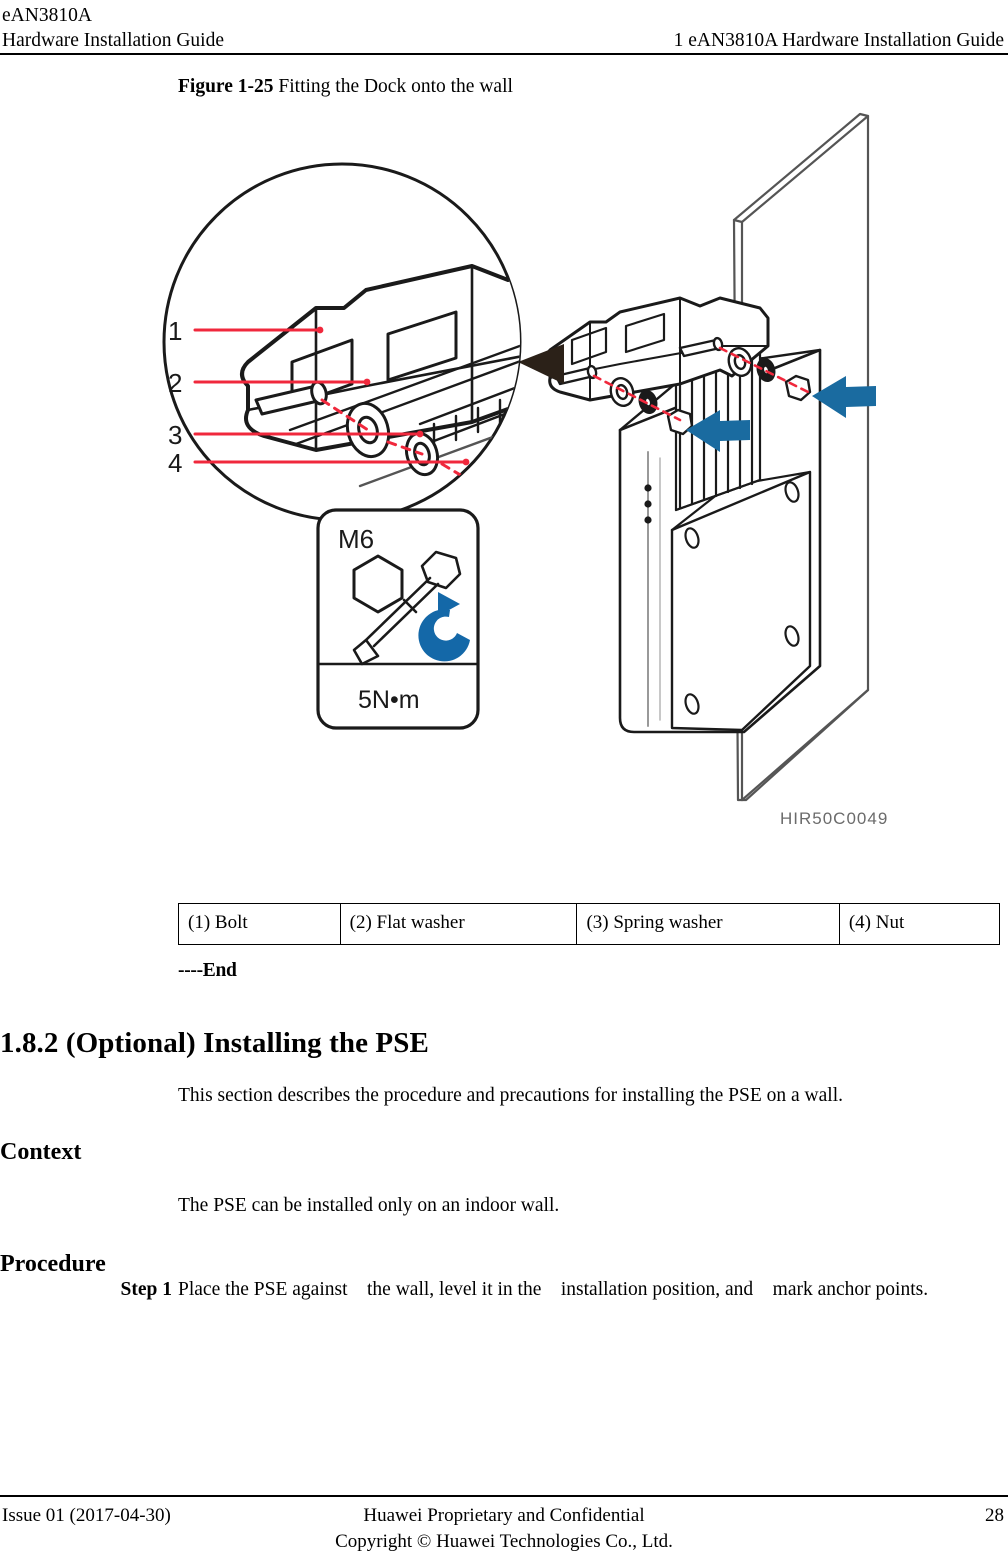 The image size is (1008, 1567). What do you see at coordinates (838, 40) in the screenshot?
I see `header-right: 1 eAN3810A Hardware Installation Guide` at bounding box center [838, 40].